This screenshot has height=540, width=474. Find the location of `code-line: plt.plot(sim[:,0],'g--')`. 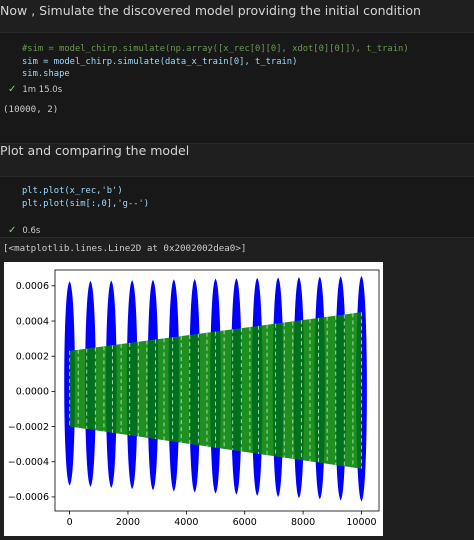

code-line: plt.plot(sim[:,0],'g--') is located at coordinates (86, 203).